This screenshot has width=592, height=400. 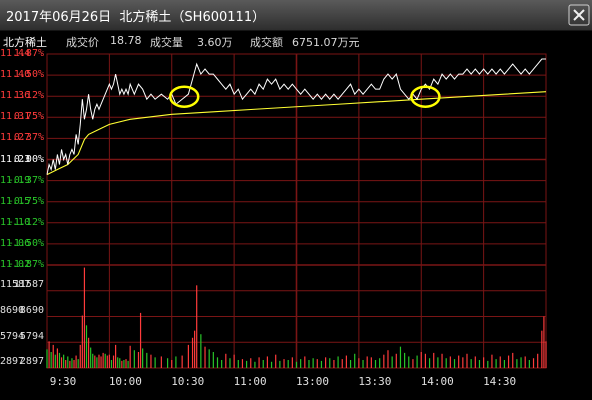 What do you see at coordinates (188, 381) in the screenshot?
I see `time-axis-label: 10:30` at bounding box center [188, 381].